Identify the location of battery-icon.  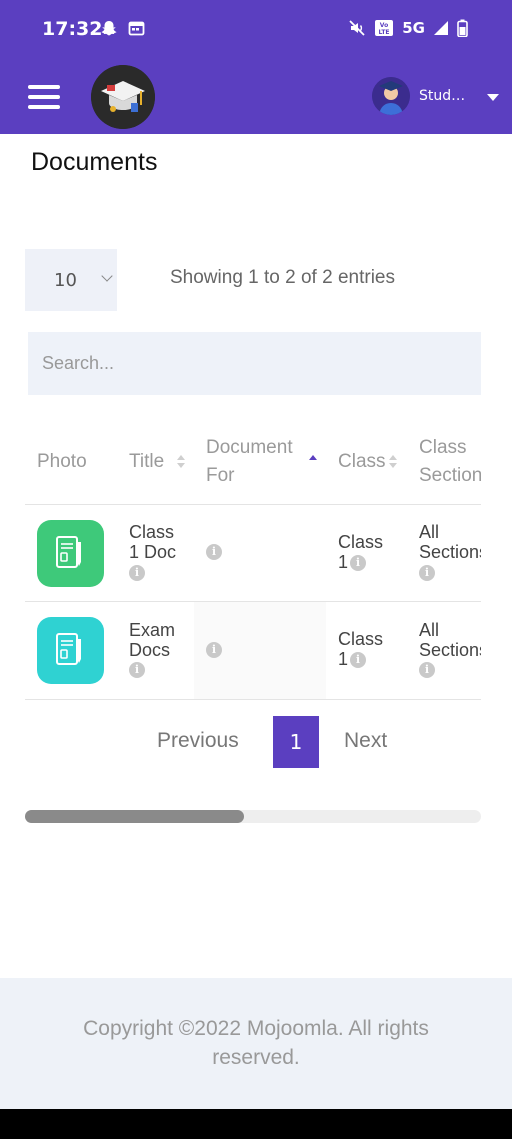
(462, 28).